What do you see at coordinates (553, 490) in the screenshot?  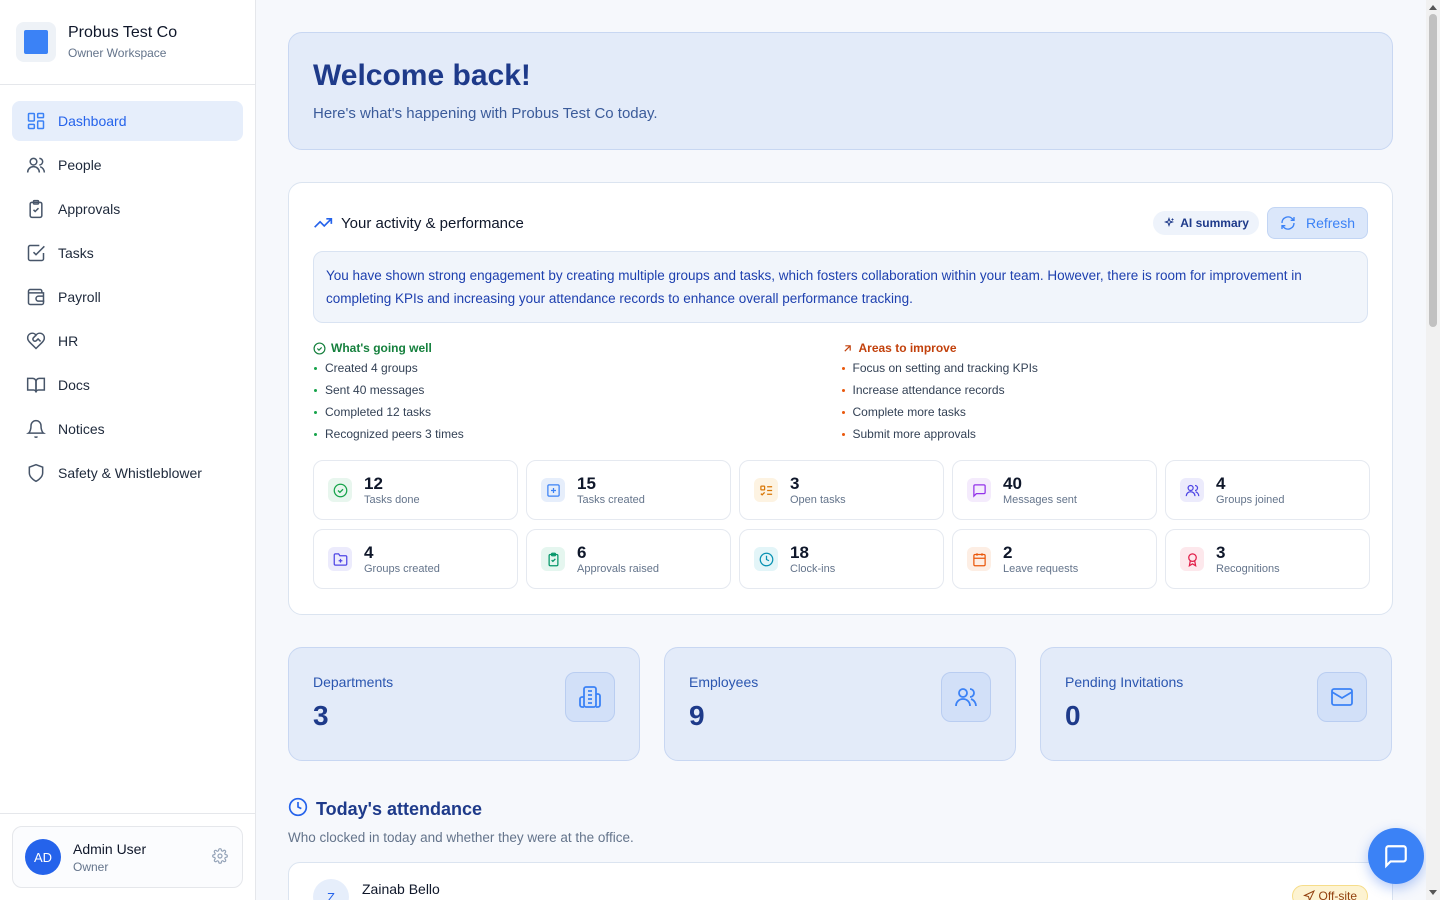 I see `plus-square-icon` at bounding box center [553, 490].